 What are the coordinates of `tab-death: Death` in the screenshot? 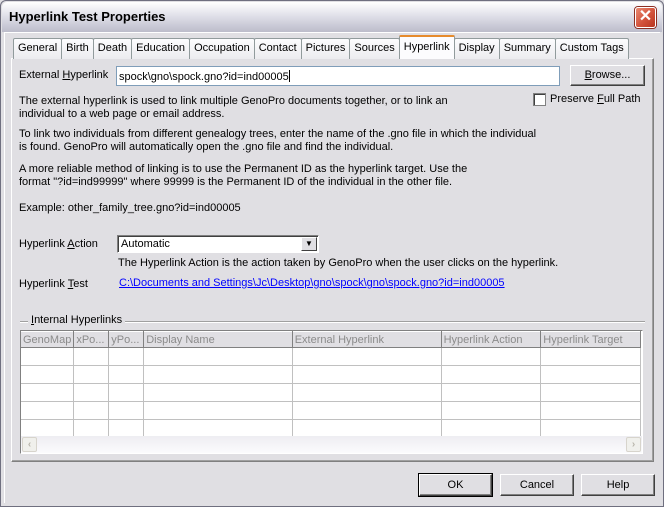 It's located at (112, 48).